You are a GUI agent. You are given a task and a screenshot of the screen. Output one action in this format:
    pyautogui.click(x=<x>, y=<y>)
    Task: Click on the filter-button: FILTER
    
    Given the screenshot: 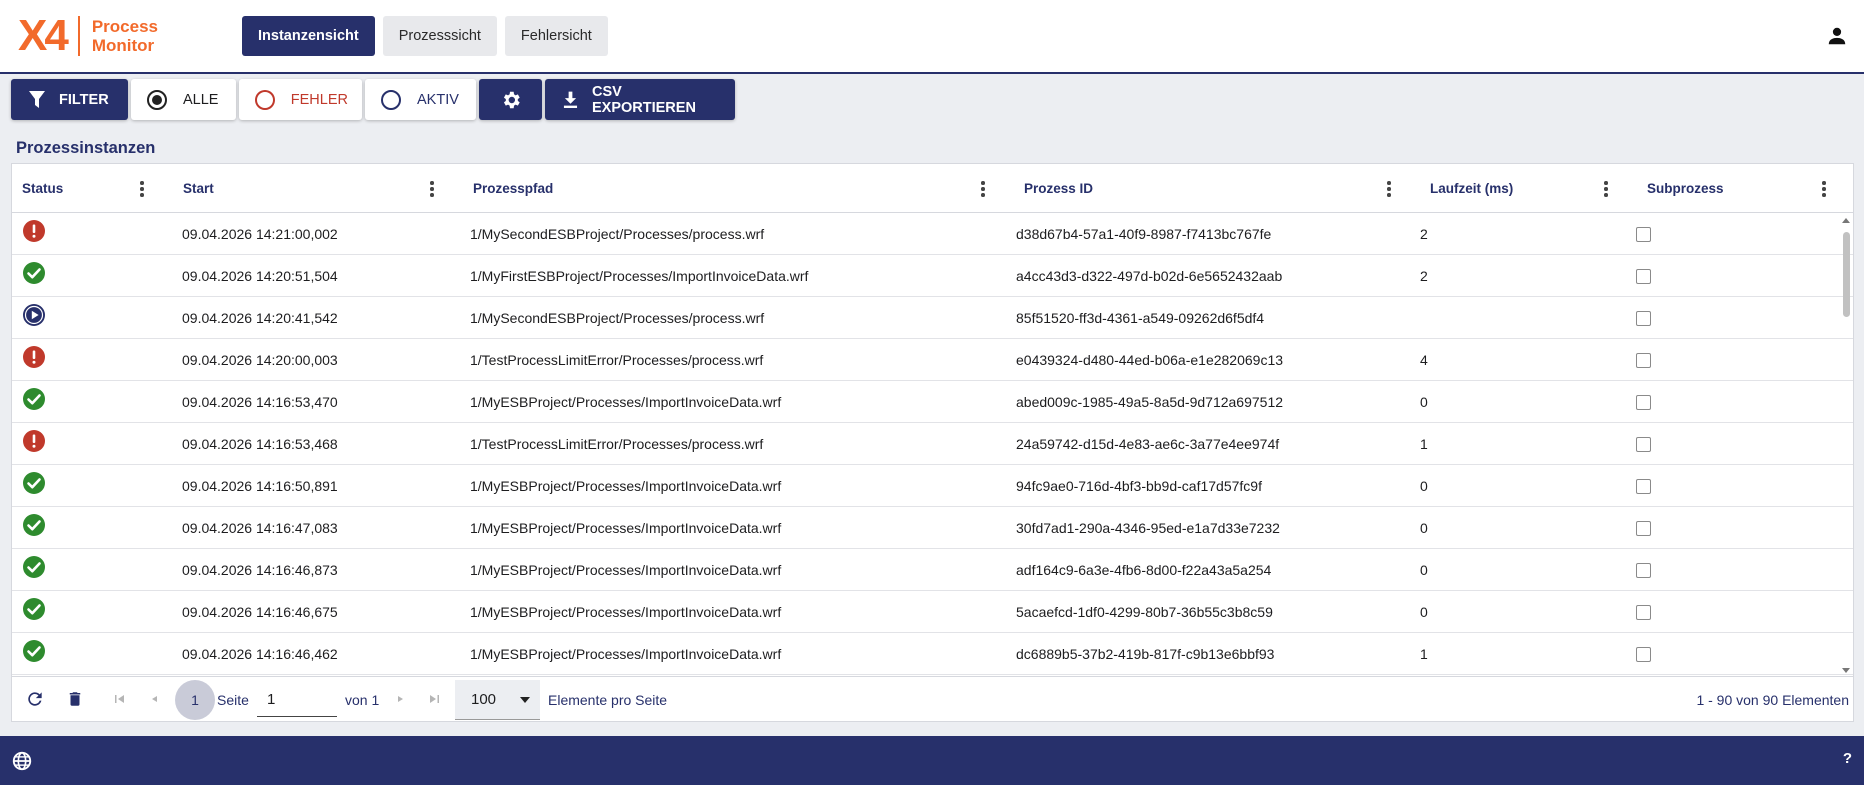 What is the action you would take?
    pyautogui.click(x=69, y=99)
    